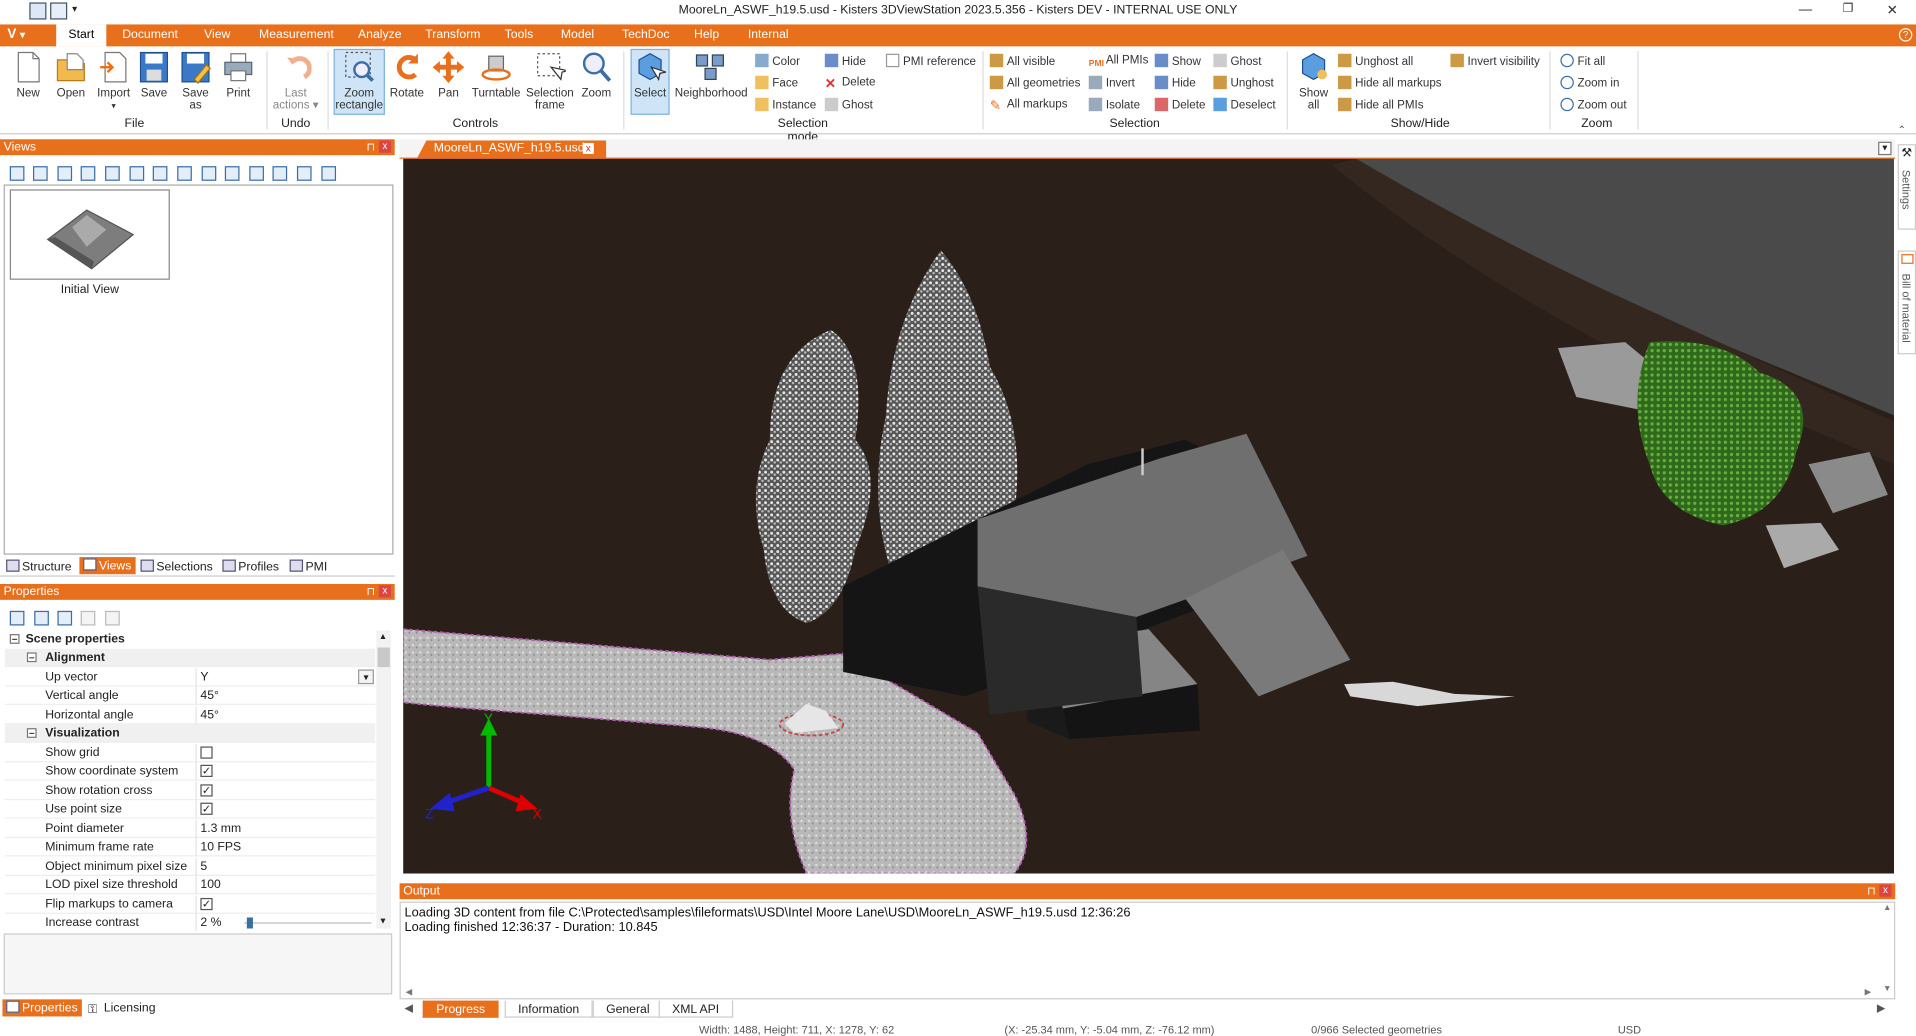 The height and width of the screenshot is (1036, 1916). What do you see at coordinates (460, 1009) in the screenshot?
I see `tab-progress: Progress` at bounding box center [460, 1009].